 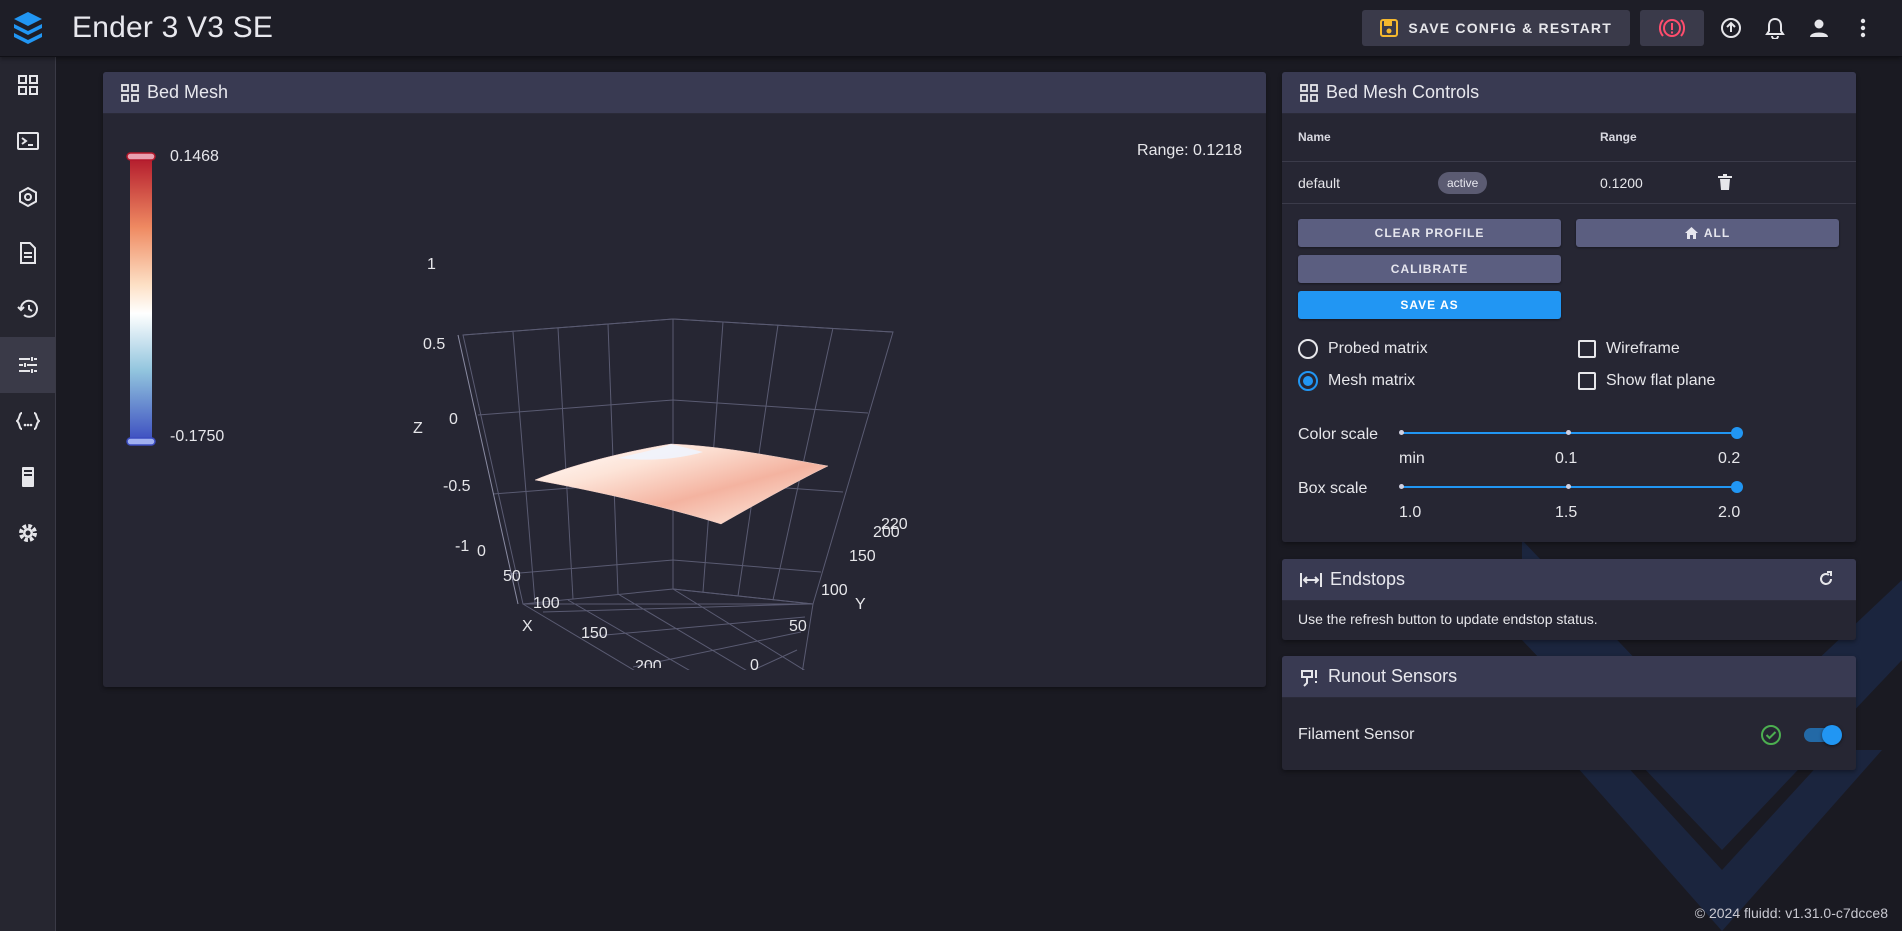 I want to click on save-config-label: SAVE CONFIG & RESTART, so click(x=1510, y=28).